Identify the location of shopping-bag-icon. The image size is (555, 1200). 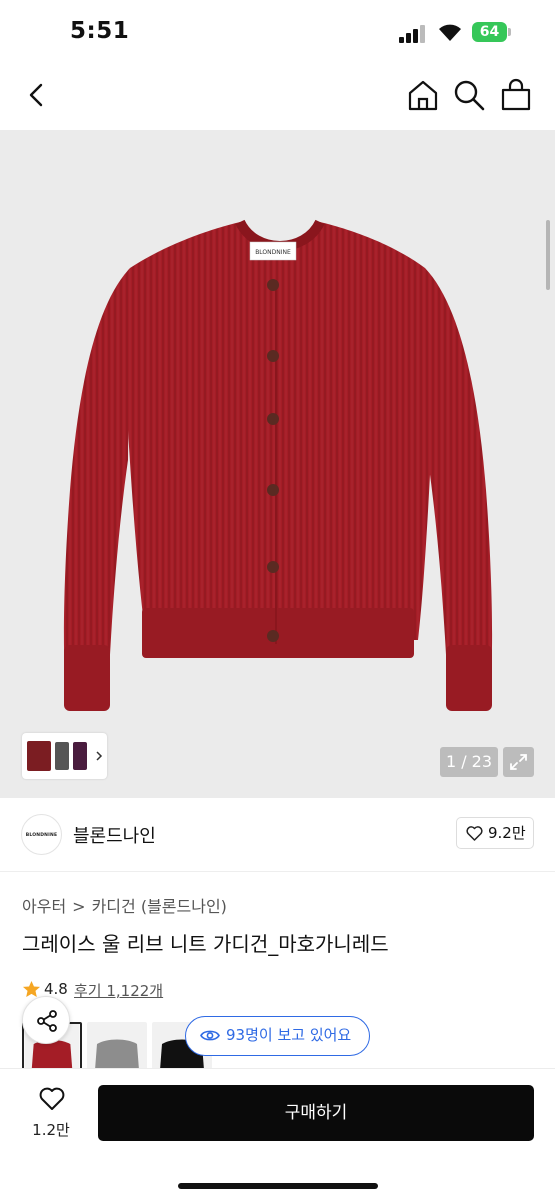
(516, 95).